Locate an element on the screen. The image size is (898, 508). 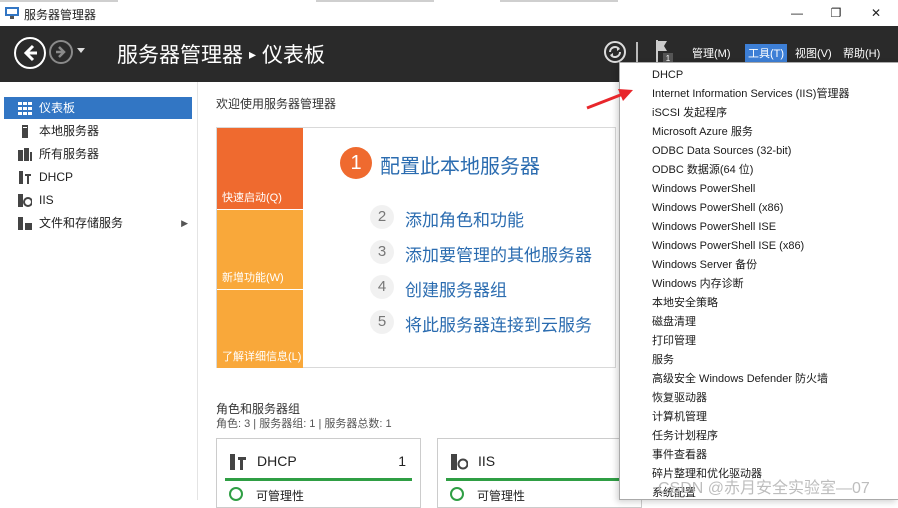
sidebar-item-iis: IIS is located at coordinates (98, 200).